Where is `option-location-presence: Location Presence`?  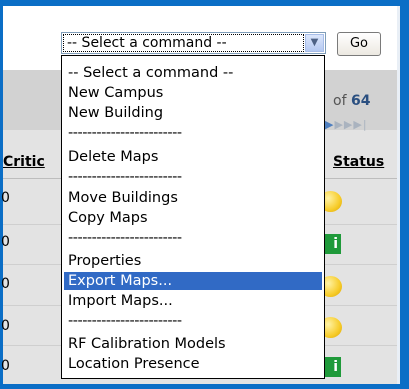 option-location-presence: Location Presence is located at coordinates (193, 364).